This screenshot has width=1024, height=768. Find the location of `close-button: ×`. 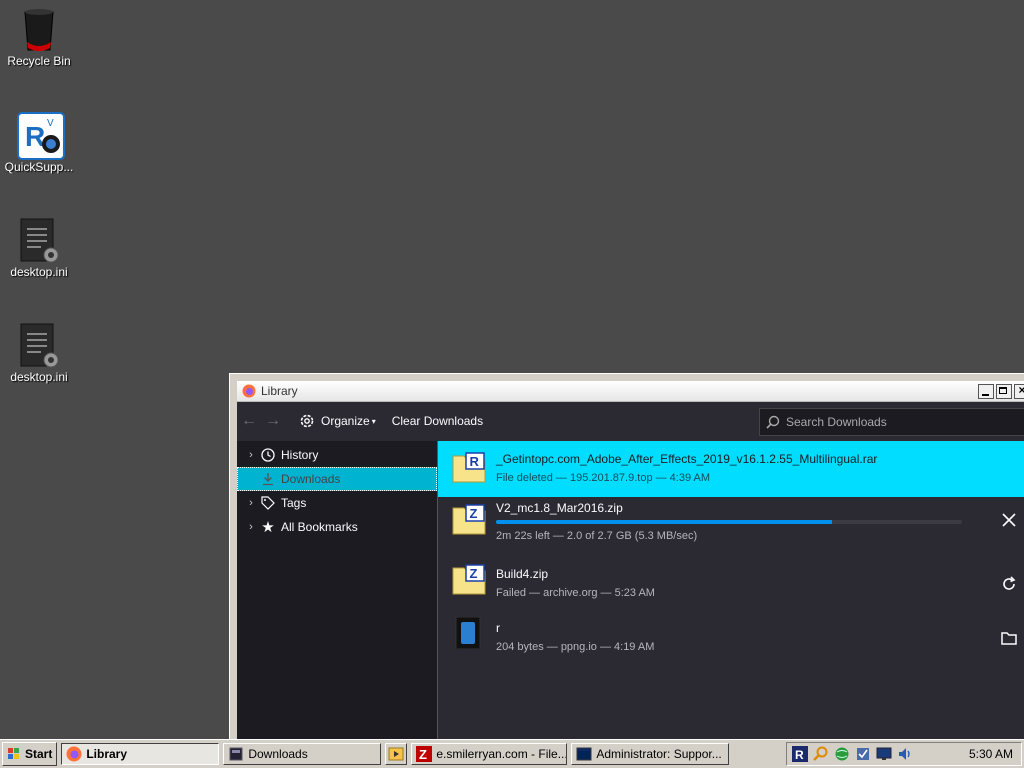

close-button: × is located at coordinates (1019, 390).